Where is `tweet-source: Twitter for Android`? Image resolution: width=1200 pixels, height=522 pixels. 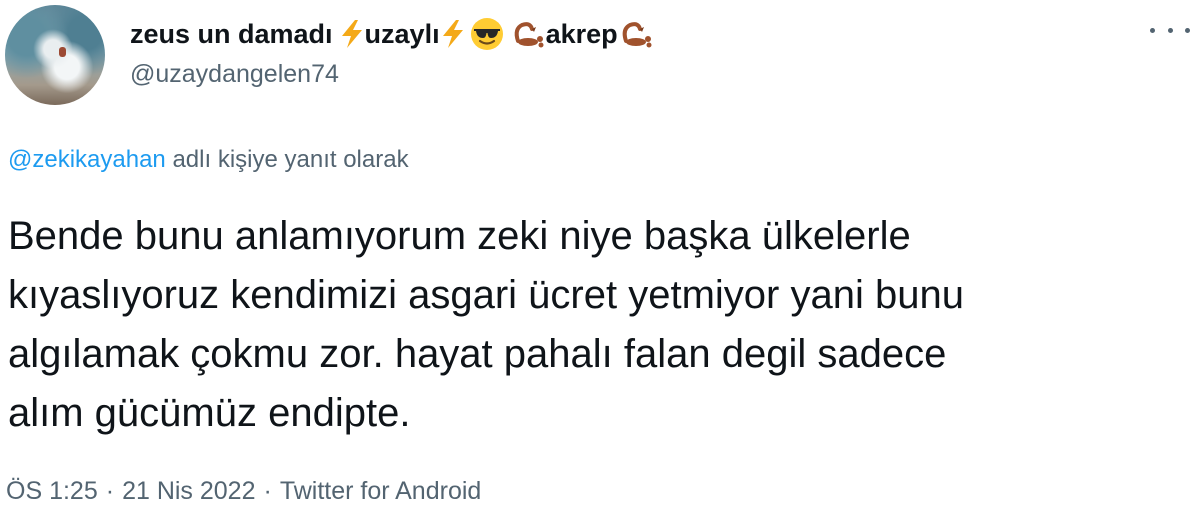
tweet-source: Twitter for Android is located at coordinates (380, 491).